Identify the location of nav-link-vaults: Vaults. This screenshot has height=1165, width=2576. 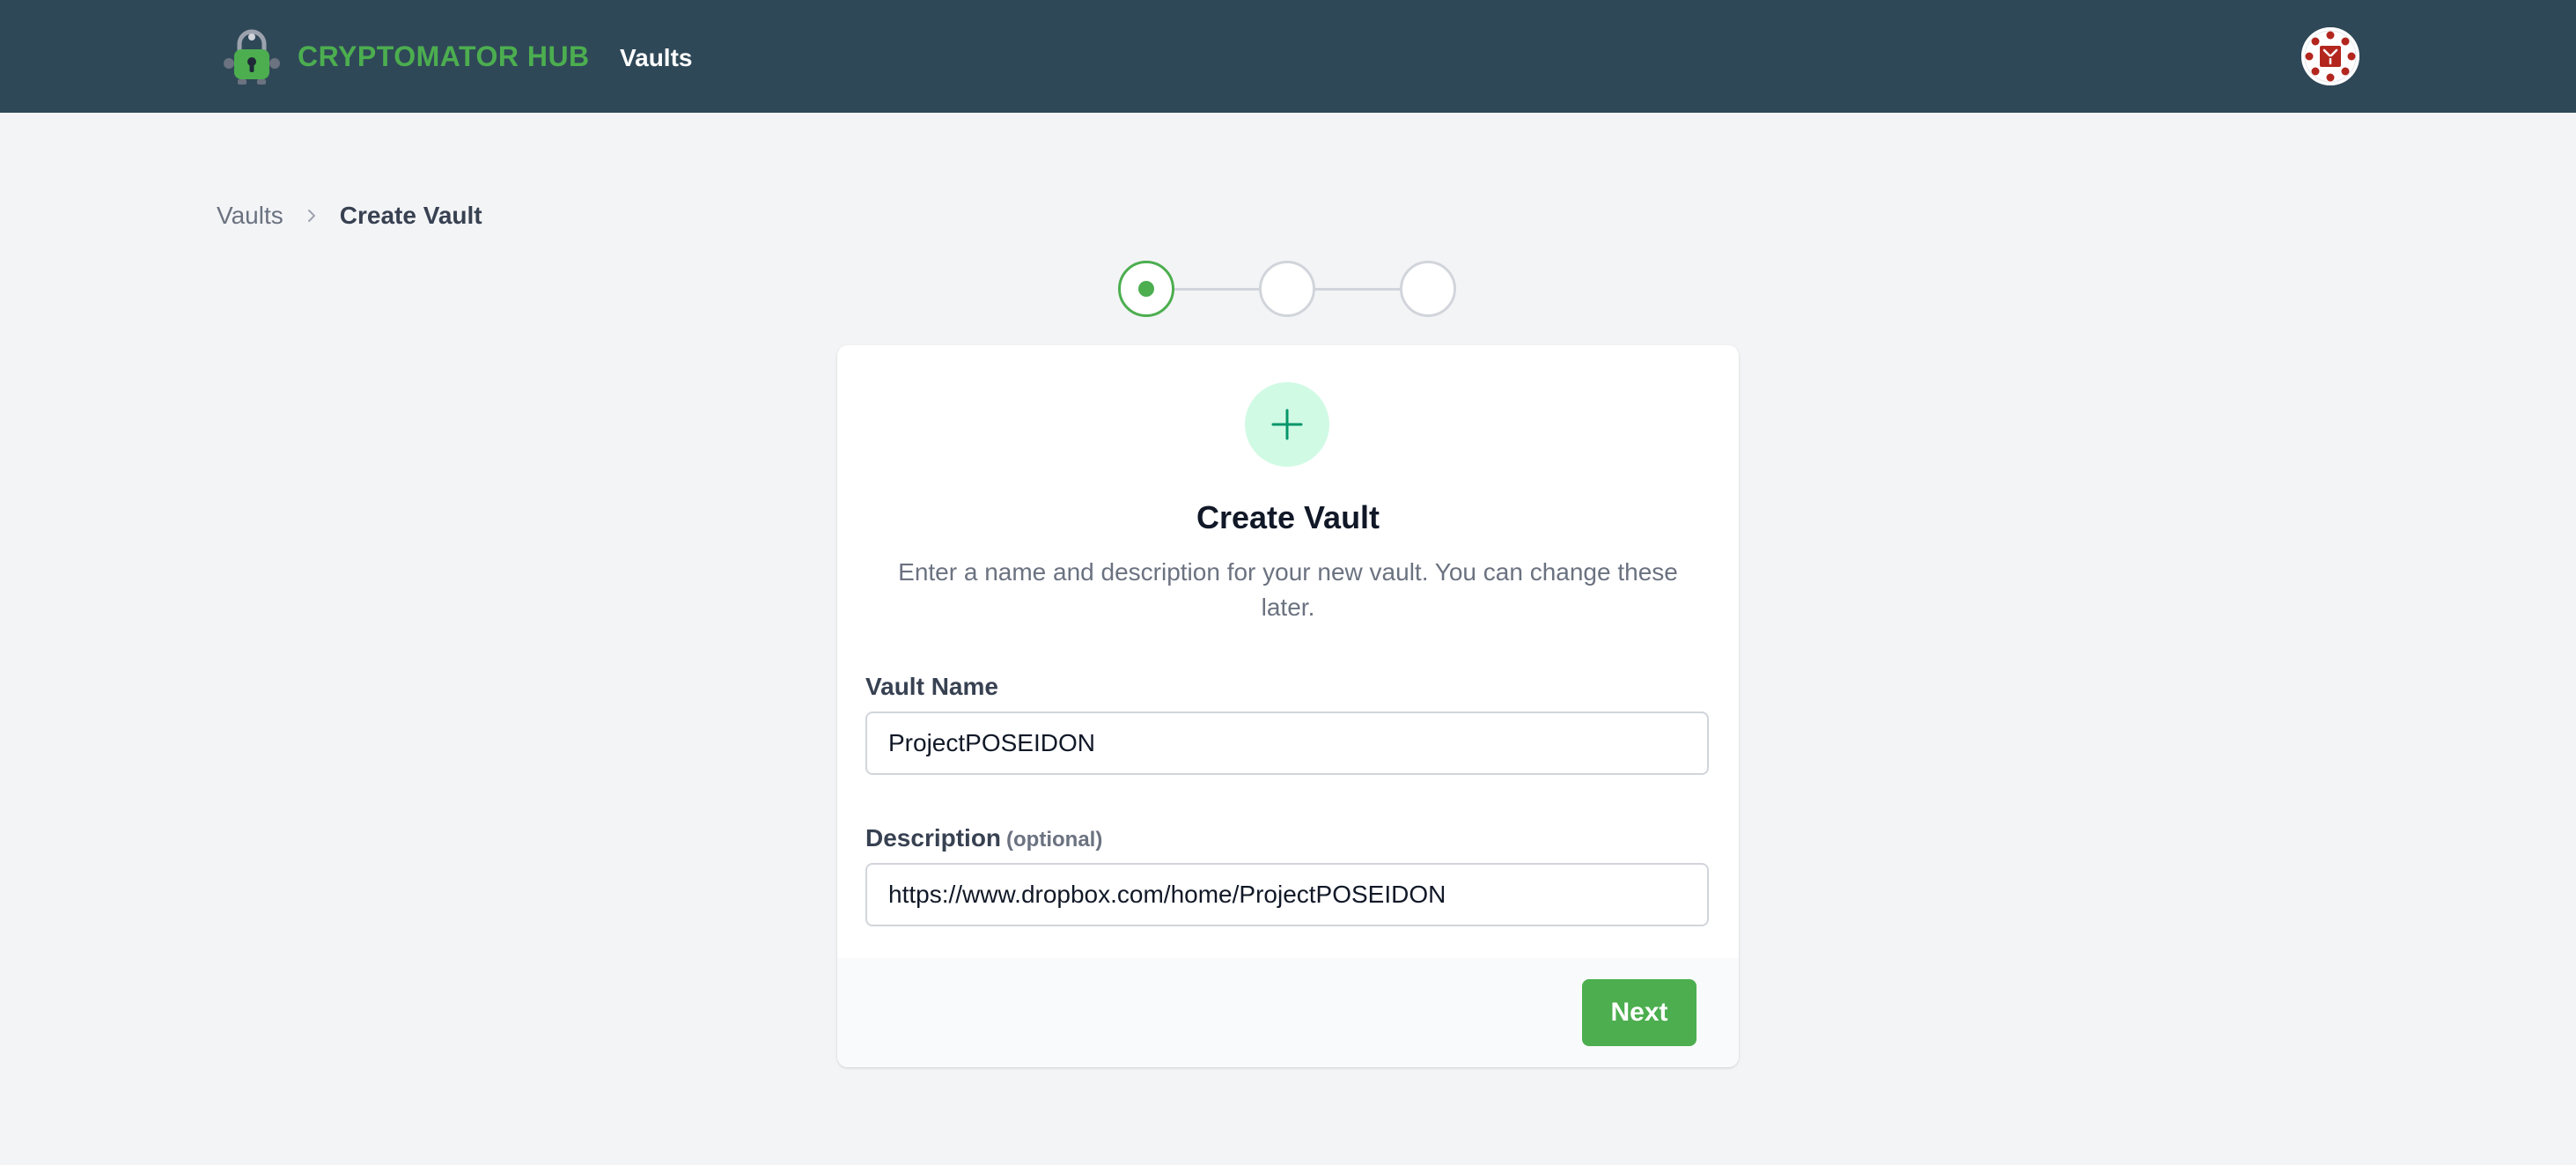
(656, 58).